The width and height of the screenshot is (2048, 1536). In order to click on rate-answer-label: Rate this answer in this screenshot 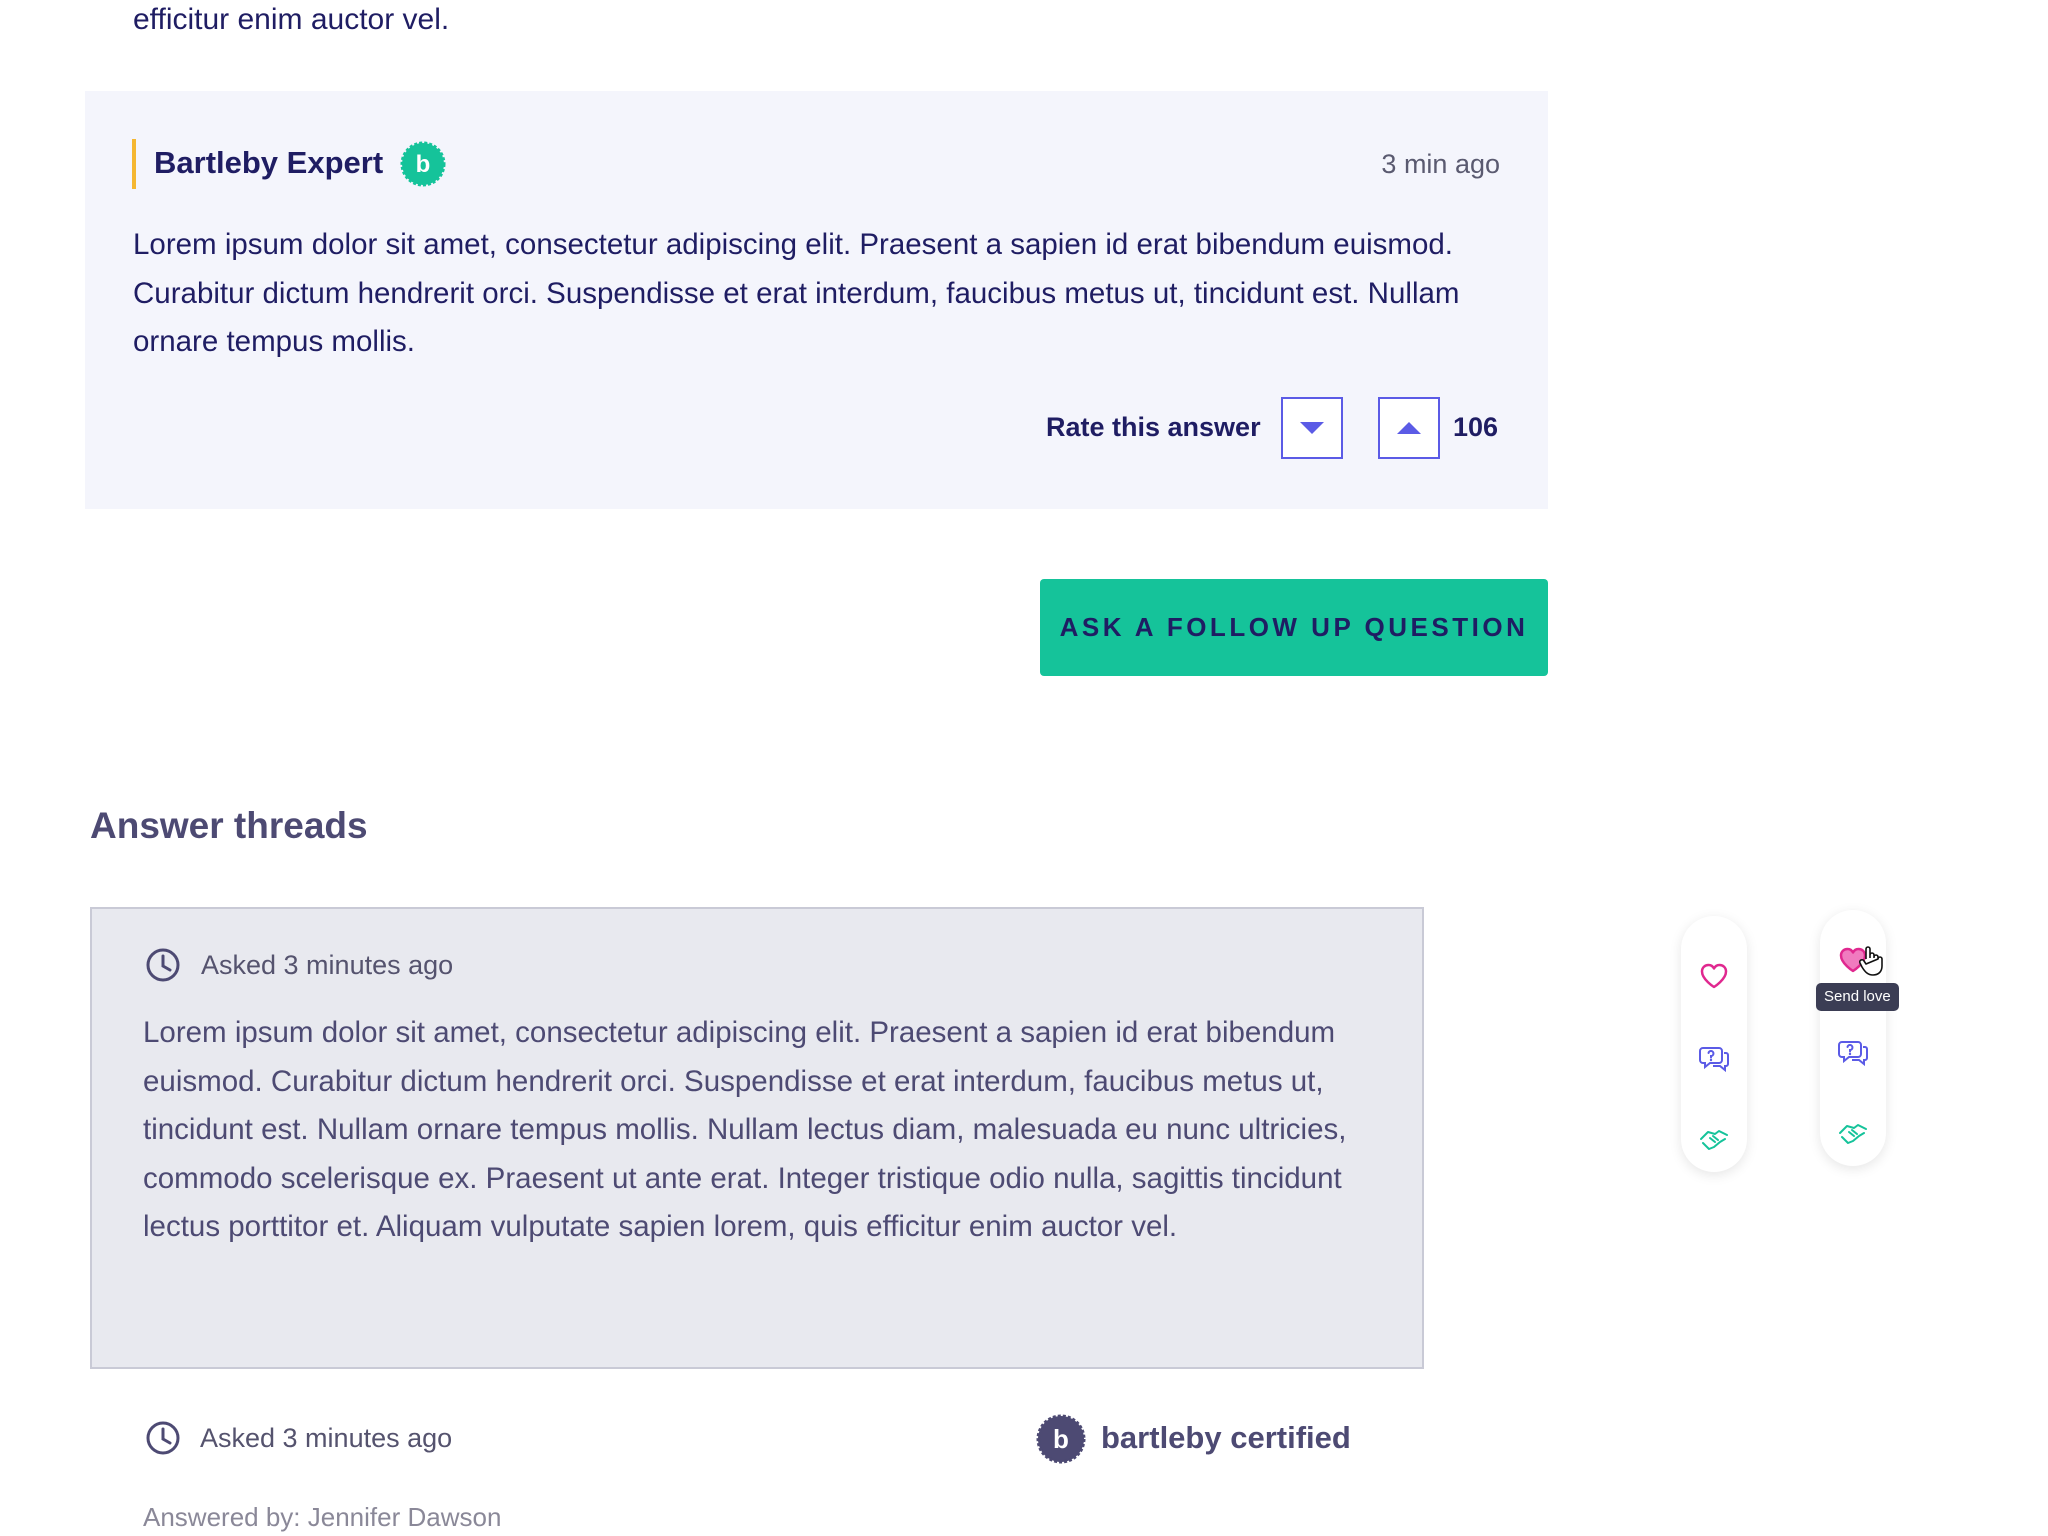, I will do `click(1153, 427)`.